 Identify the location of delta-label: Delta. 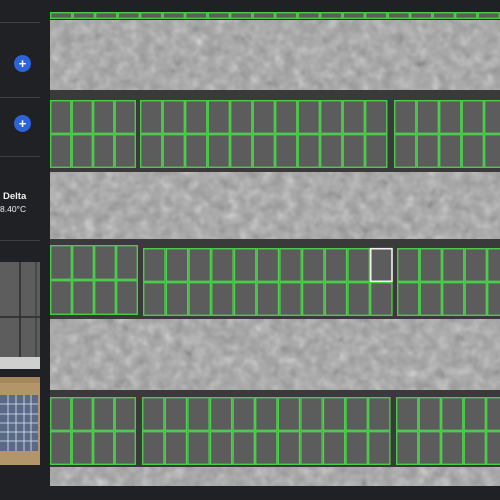
(15, 196).